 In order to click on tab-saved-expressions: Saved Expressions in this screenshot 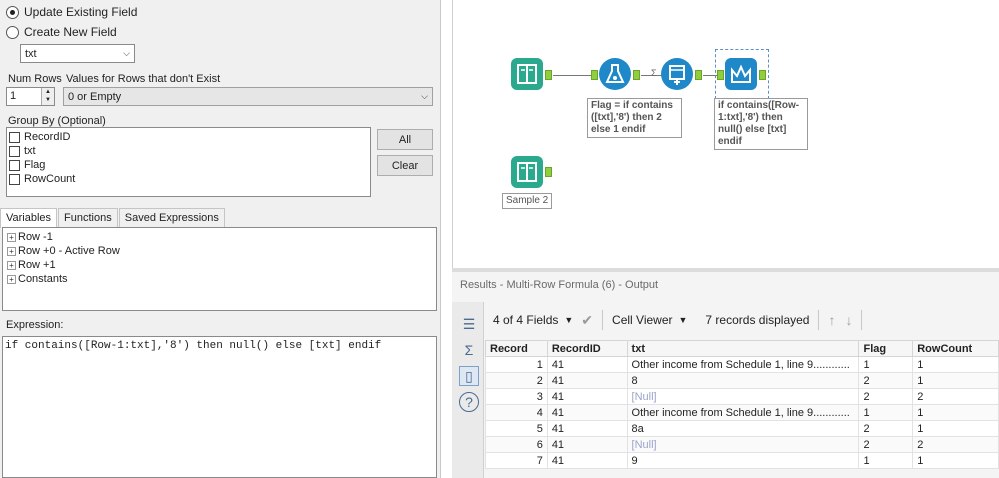, I will do `click(171, 218)`.